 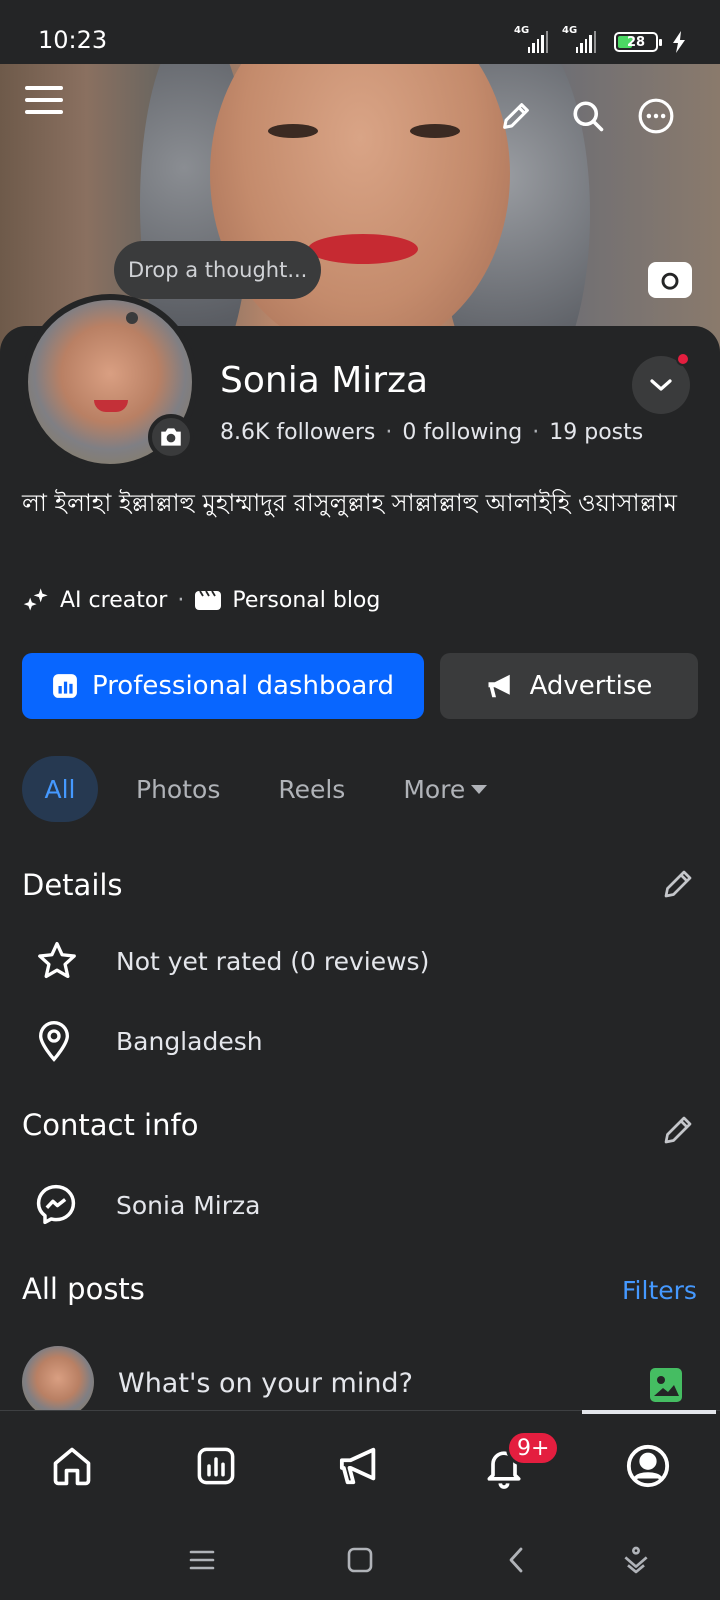 I want to click on advertise-button: Advertise, so click(x=569, y=686).